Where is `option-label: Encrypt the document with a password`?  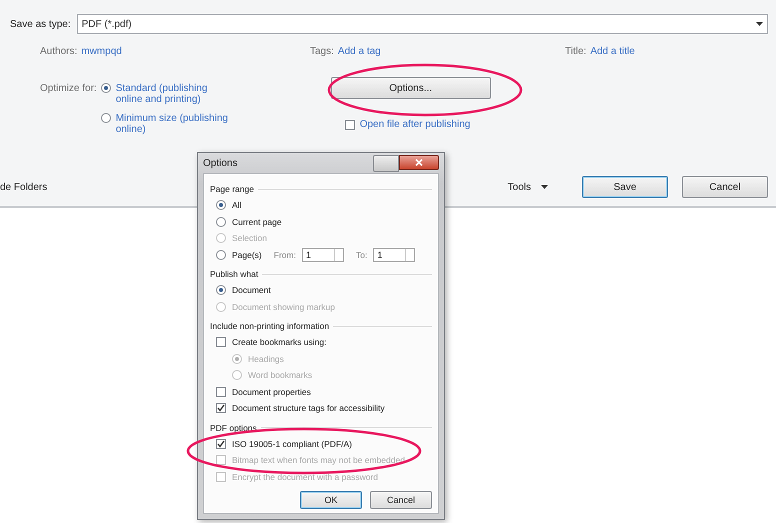
option-label: Encrypt the document with a password is located at coordinates (305, 477).